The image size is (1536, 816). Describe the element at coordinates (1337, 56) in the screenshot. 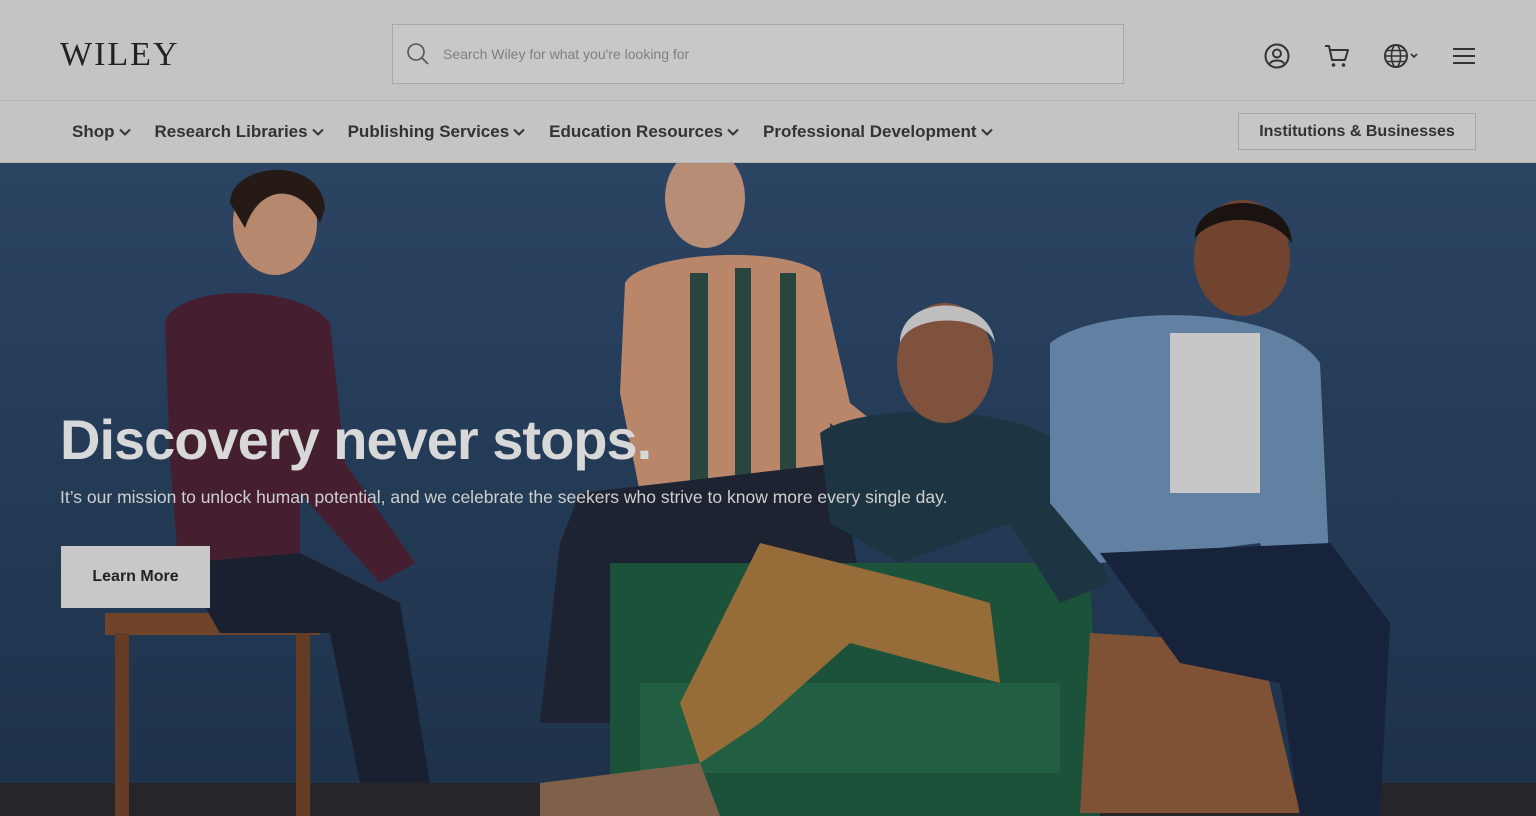

I see `cart-icon` at that location.